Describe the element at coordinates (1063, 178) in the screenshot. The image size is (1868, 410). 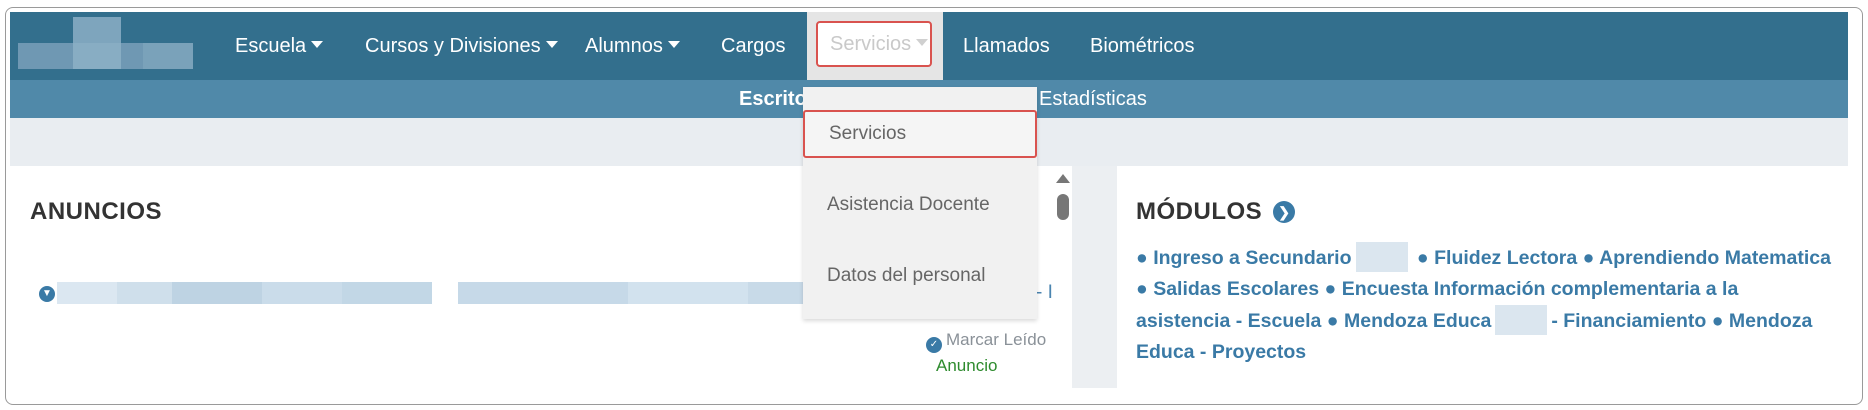
I see `scroll-up-arrow-icon` at that location.